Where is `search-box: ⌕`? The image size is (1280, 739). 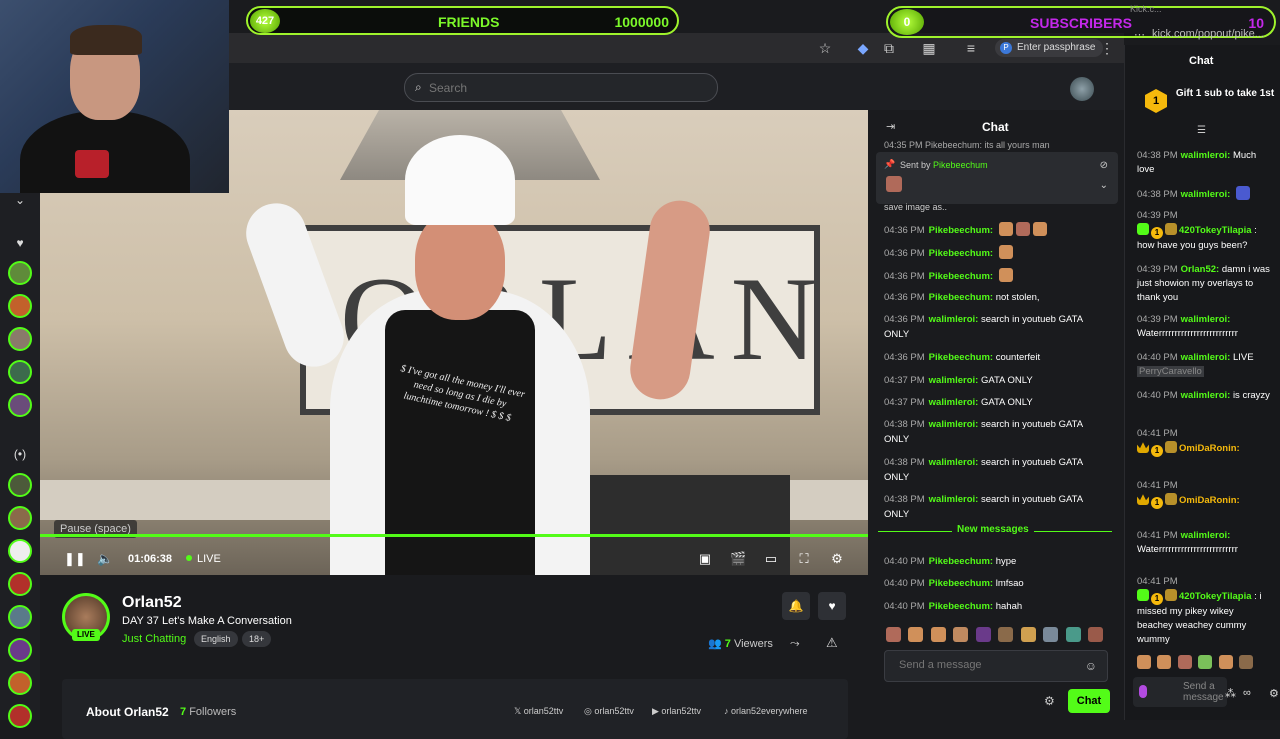 search-box: ⌕ is located at coordinates (561, 87).